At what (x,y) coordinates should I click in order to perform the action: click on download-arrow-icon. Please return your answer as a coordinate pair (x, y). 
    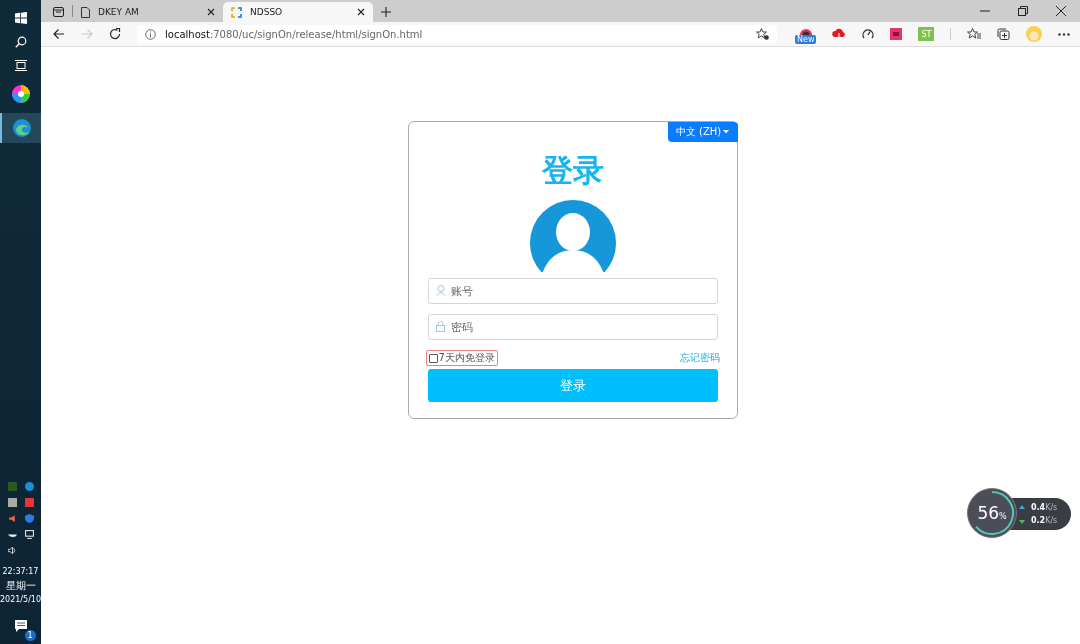
    Looking at the image, I should click on (1022, 520).